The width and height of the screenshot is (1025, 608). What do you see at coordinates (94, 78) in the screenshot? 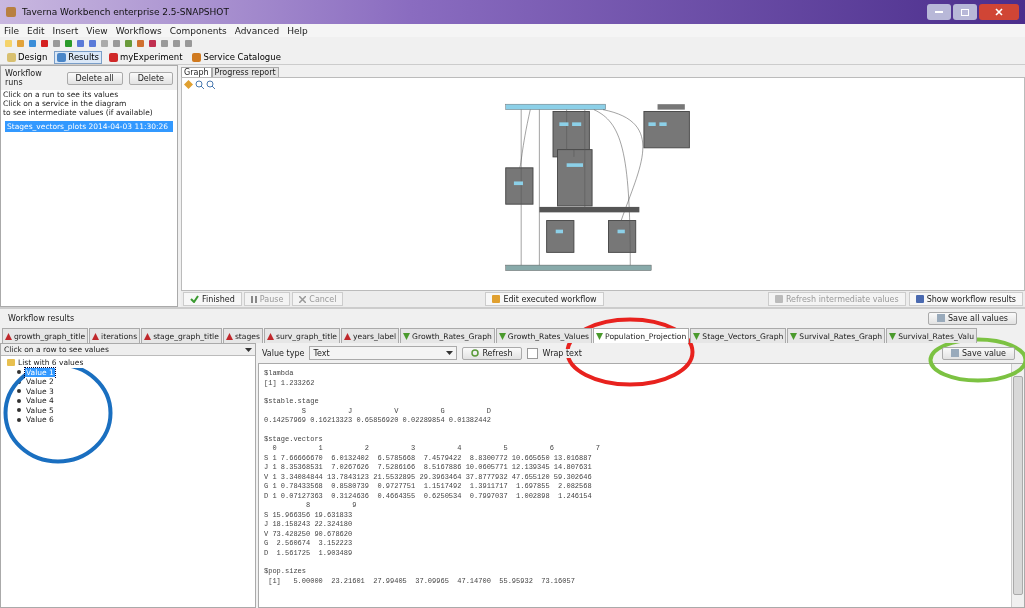
I see `delete-button: Delete all` at bounding box center [94, 78].